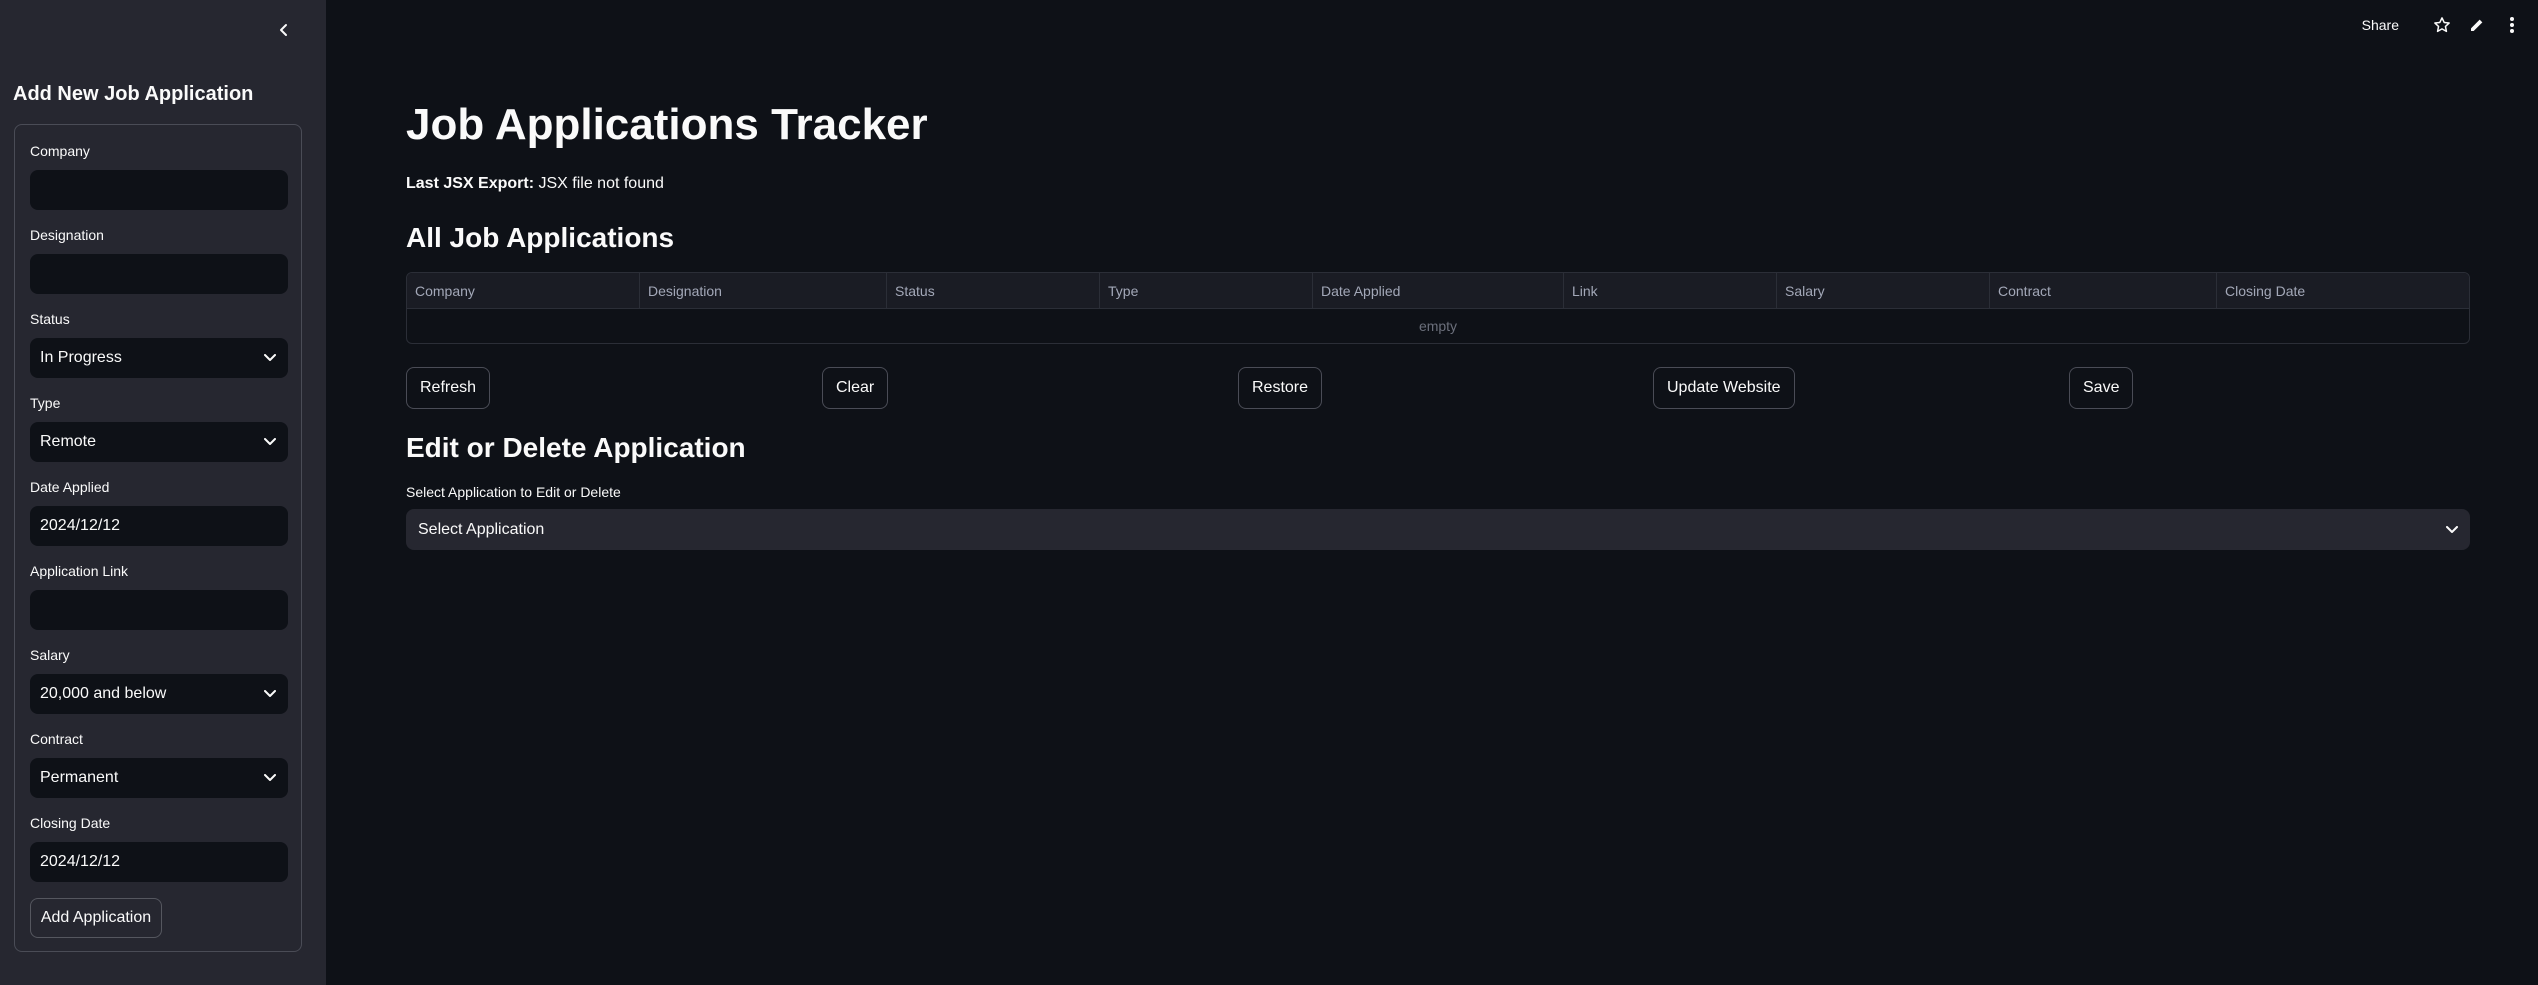  Describe the element at coordinates (763, 291) in the screenshot. I see `column-header-designation: Designation` at that location.